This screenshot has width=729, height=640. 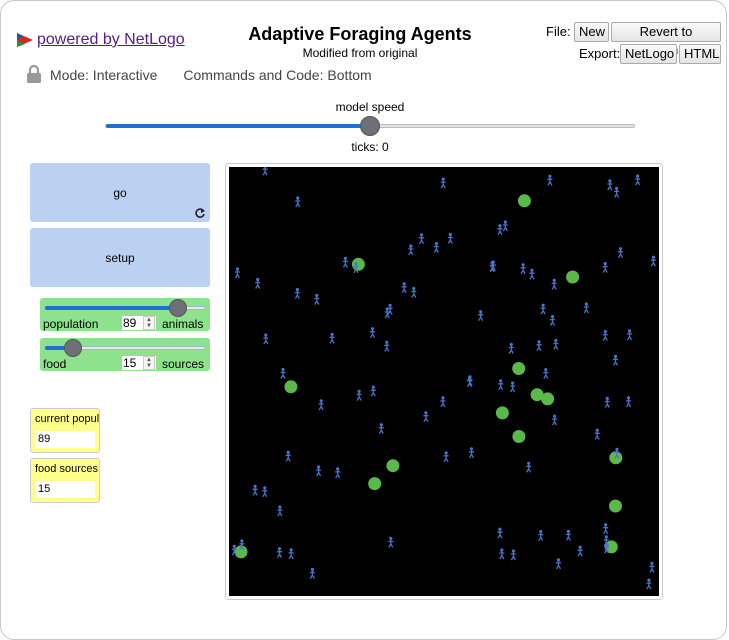 What do you see at coordinates (66, 469) in the screenshot?
I see `food-sources-monitor-label: food sources` at bounding box center [66, 469].